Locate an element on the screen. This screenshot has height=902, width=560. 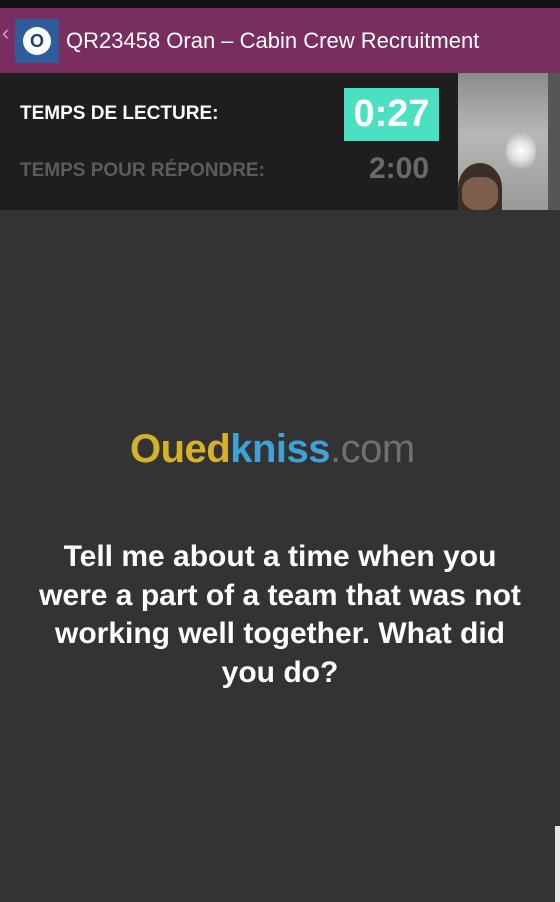
reading-time-countdown: 0:27 is located at coordinates (391, 114).